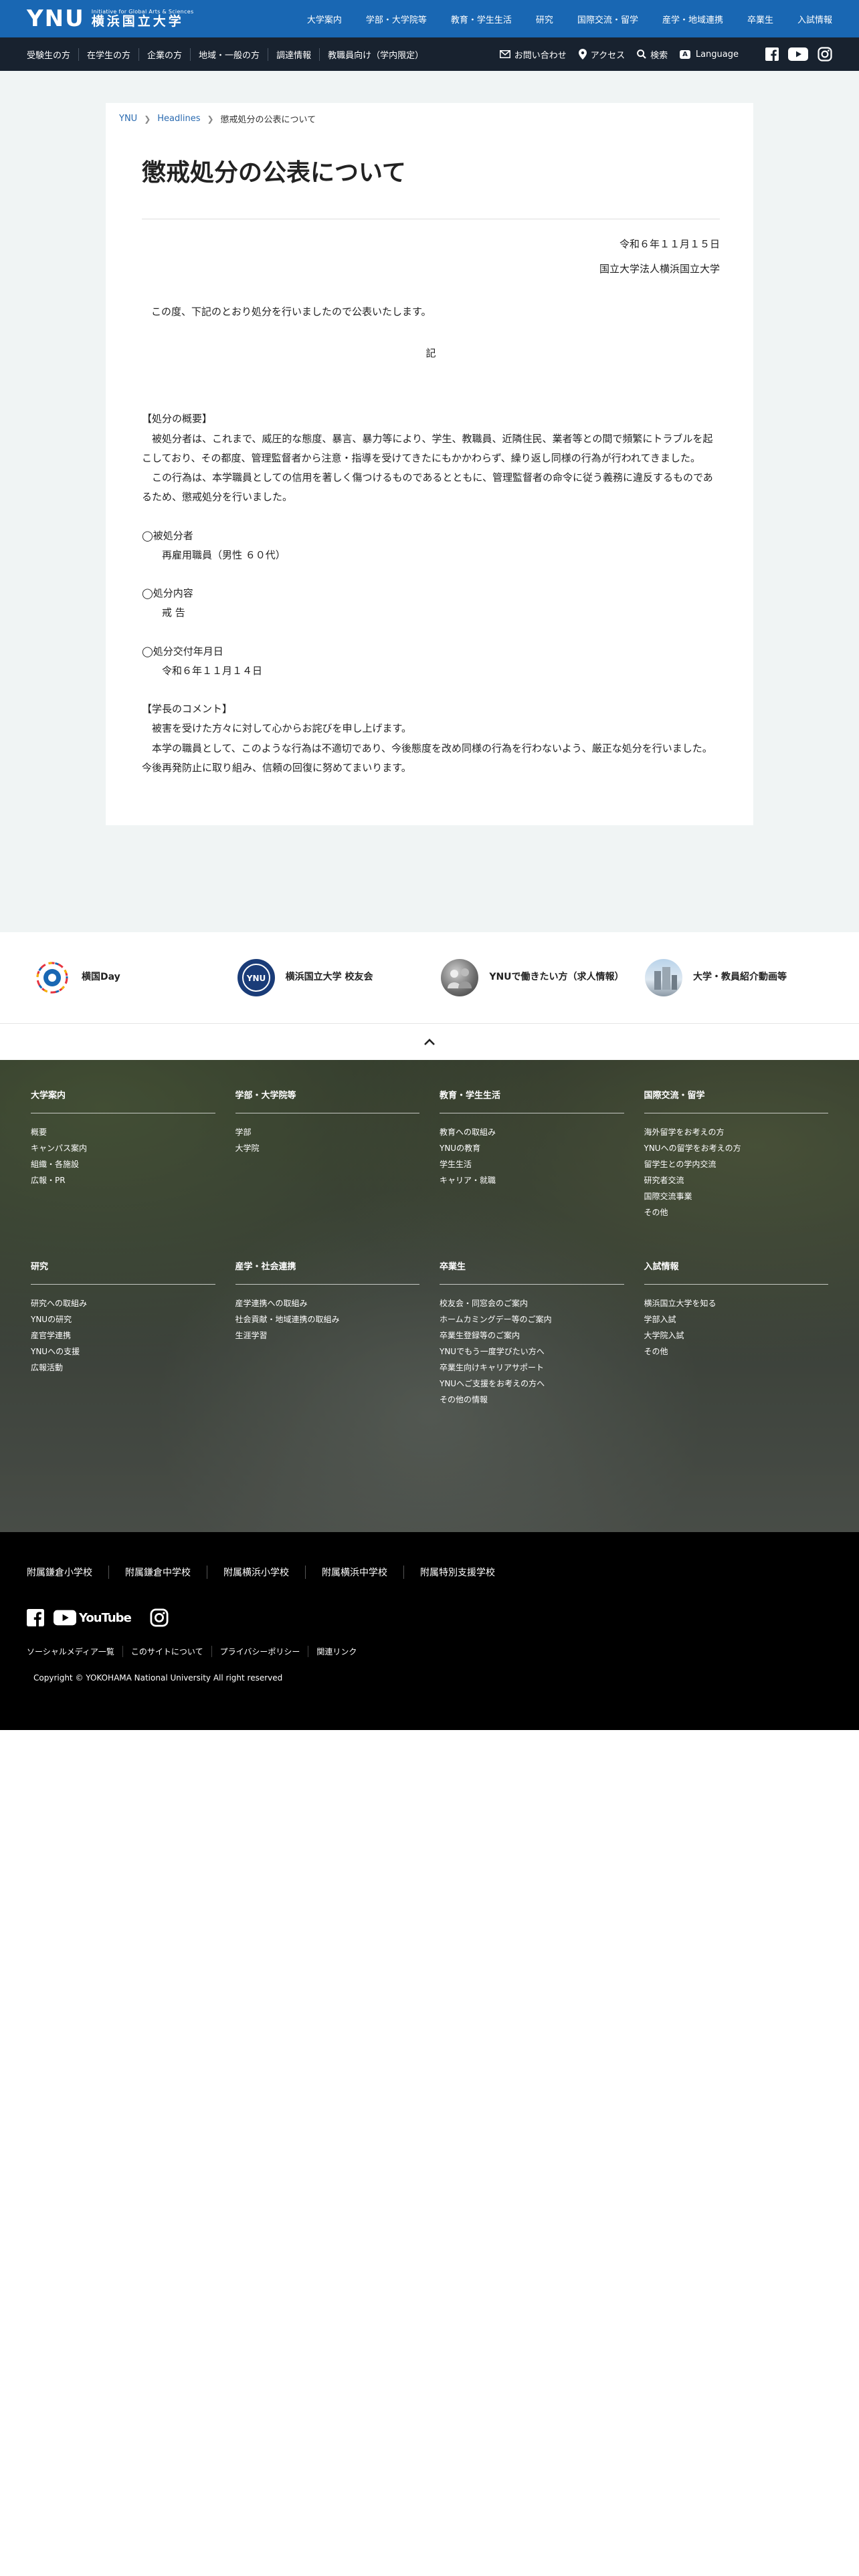 The image size is (859, 2576). What do you see at coordinates (123, 1101) in the screenshot?
I see `footer-nav-heading: 大学案内` at bounding box center [123, 1101].